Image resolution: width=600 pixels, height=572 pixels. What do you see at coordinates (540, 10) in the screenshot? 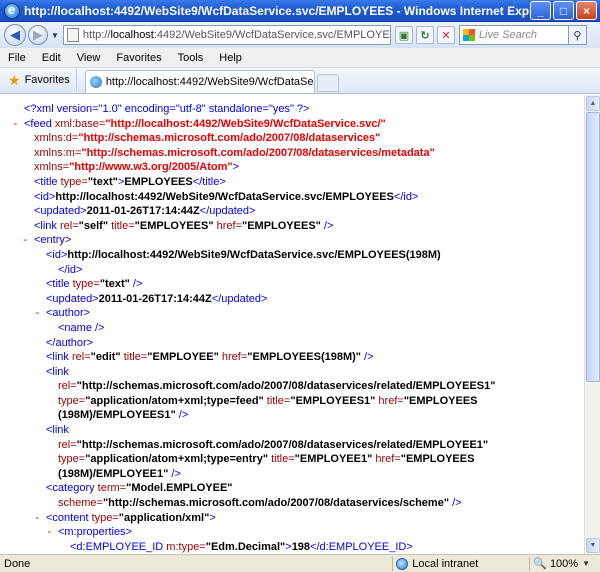
I see `minimize-button: _` at bounding box center [540, 10].